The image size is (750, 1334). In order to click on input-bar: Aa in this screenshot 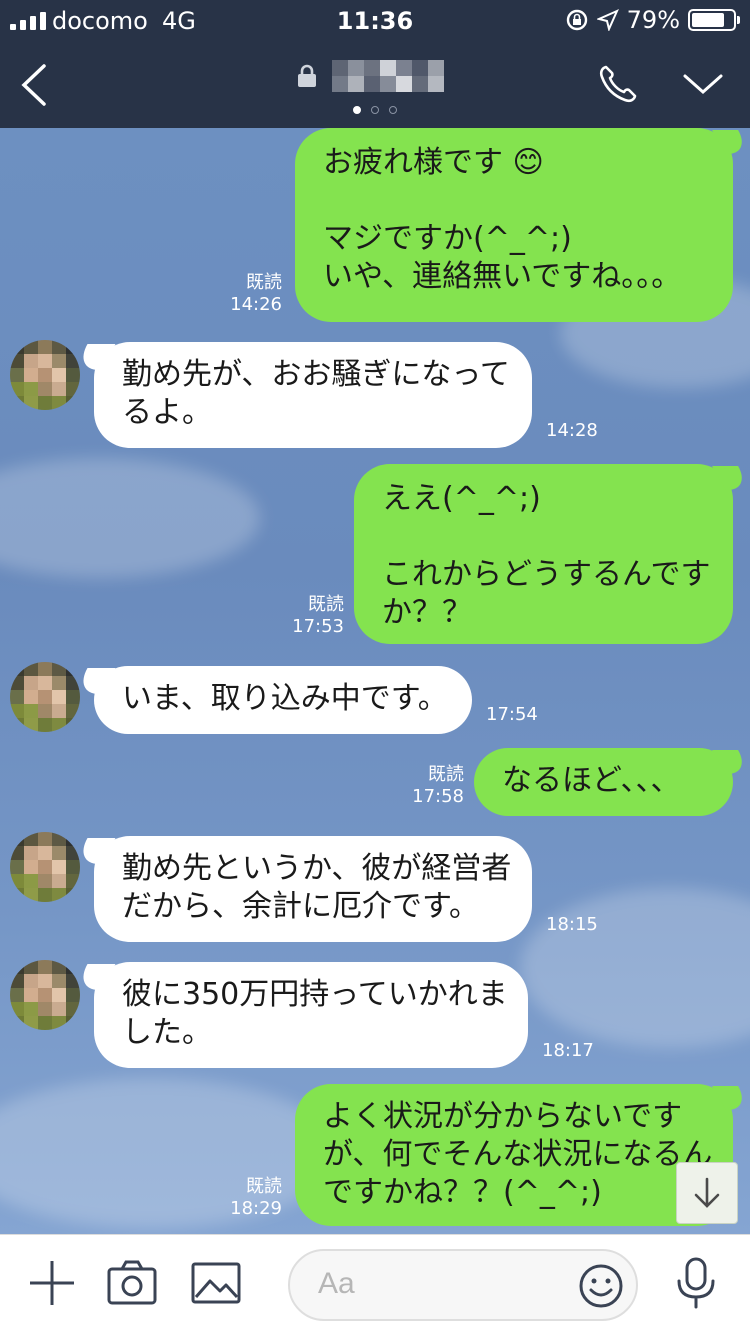, I will do `click(375, 1284)`.